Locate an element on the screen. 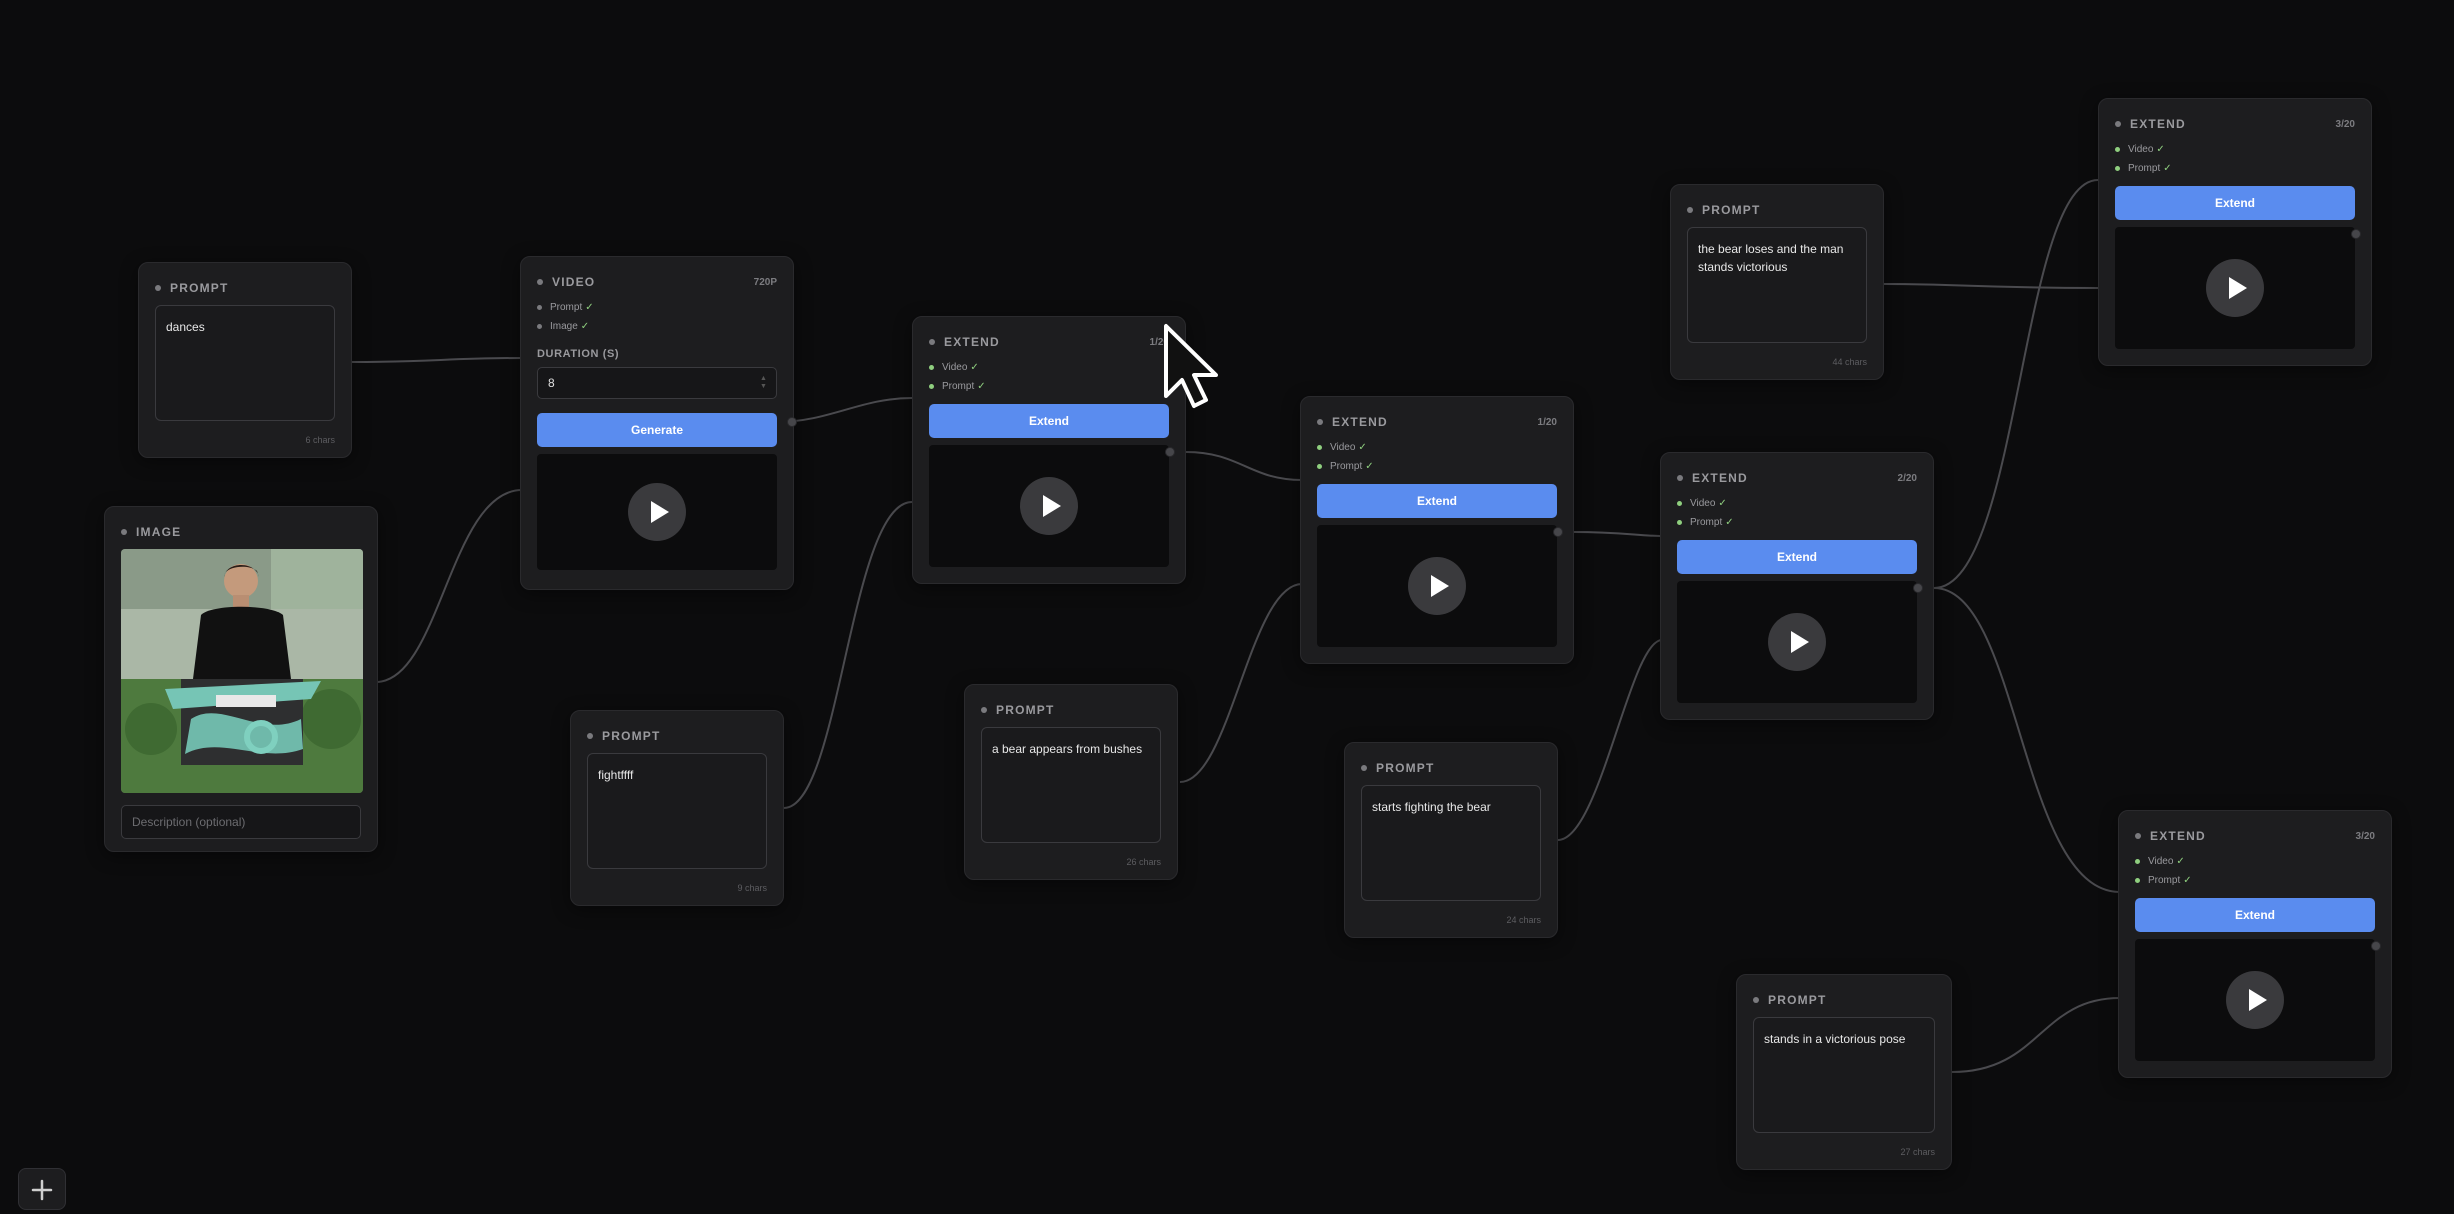 The height and width of the screenshot is (1214, 2454). mouse-cursor-icon is located at coordinates (1191, 366).